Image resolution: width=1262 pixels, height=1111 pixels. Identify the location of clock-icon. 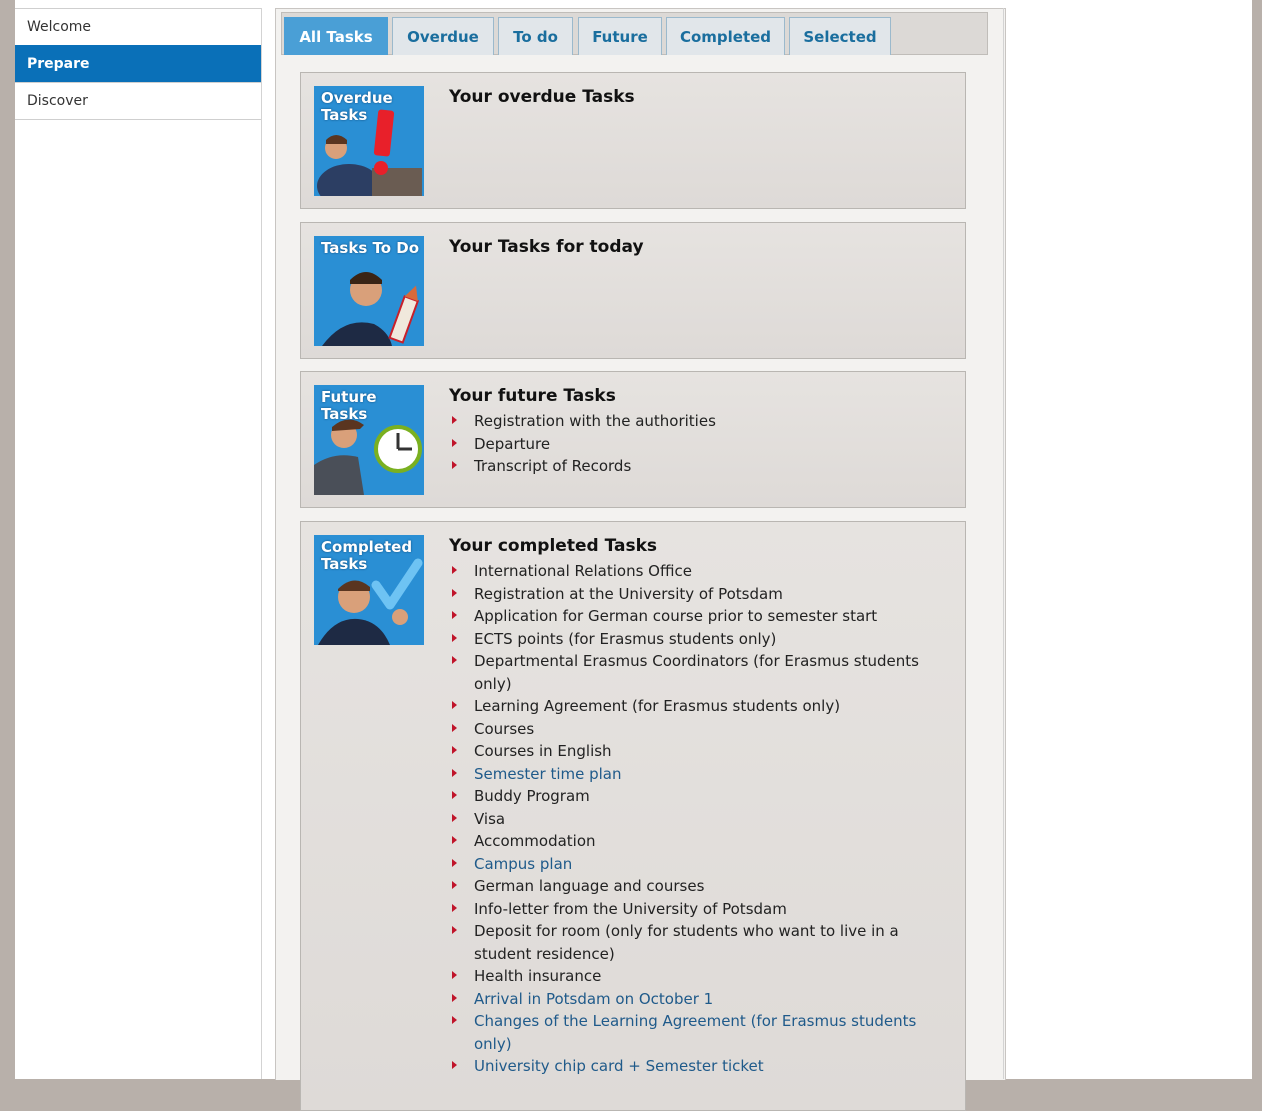
(398, 449).